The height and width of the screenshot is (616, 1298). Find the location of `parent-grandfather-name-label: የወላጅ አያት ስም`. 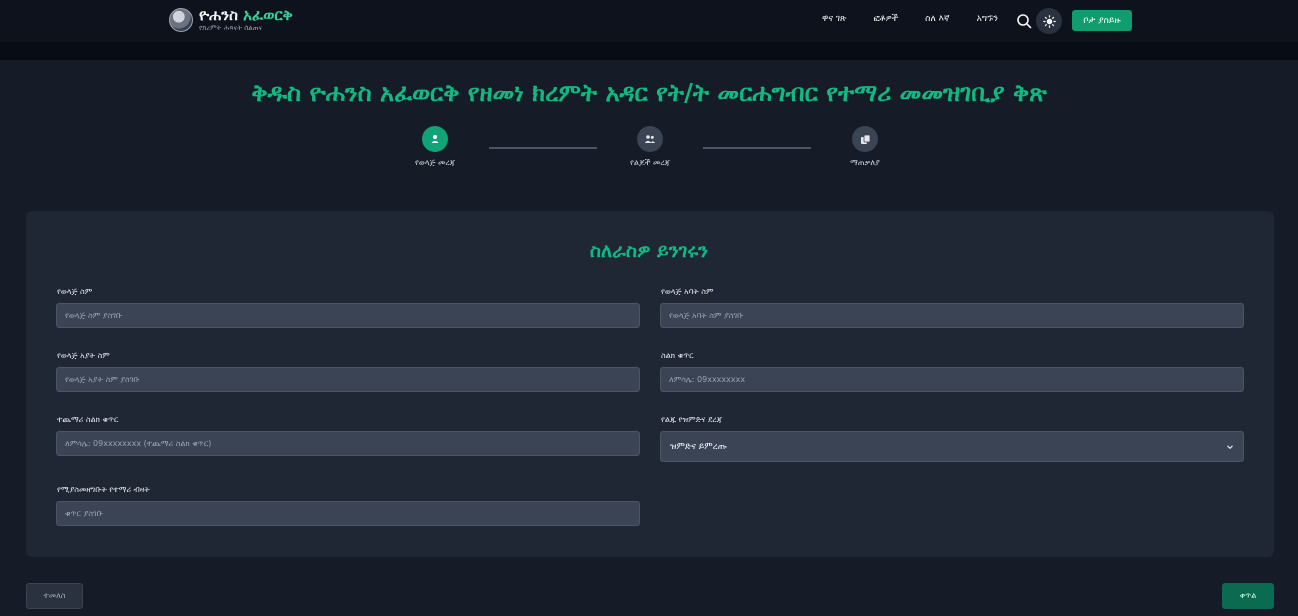

parent-grandfather-name-label: የወላጅ አያት ስም is located at coordinates (83, 355).